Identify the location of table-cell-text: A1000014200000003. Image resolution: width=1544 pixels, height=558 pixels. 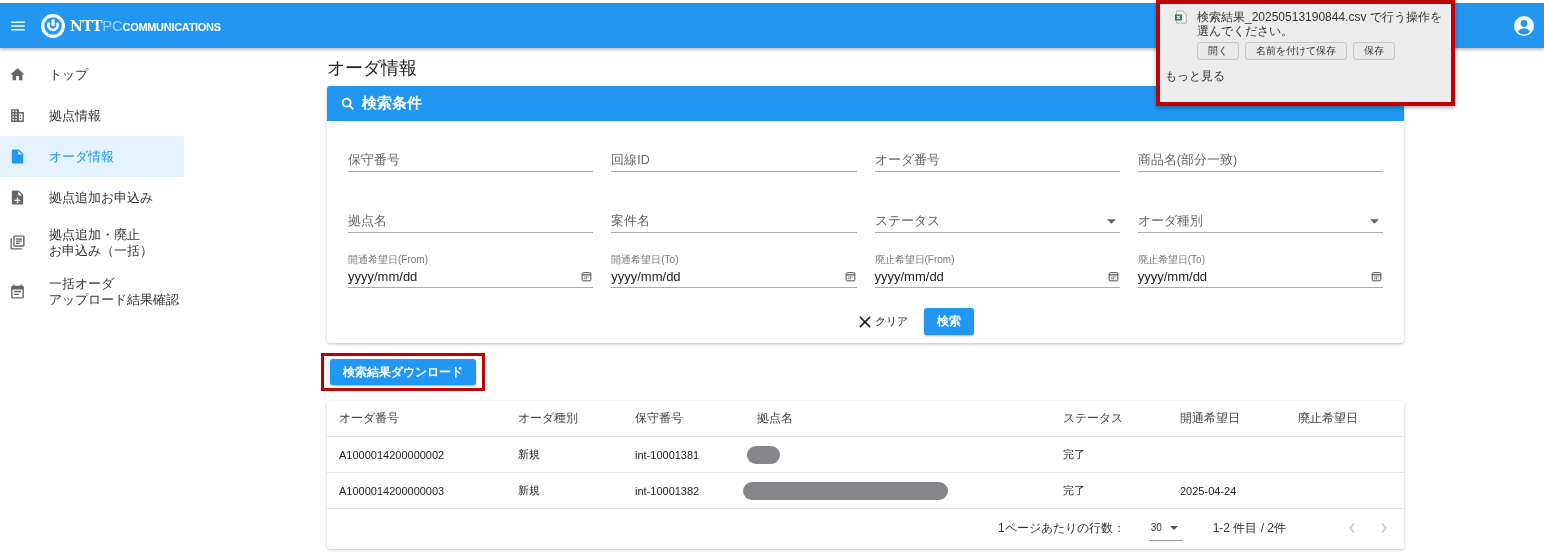
(392, 490).